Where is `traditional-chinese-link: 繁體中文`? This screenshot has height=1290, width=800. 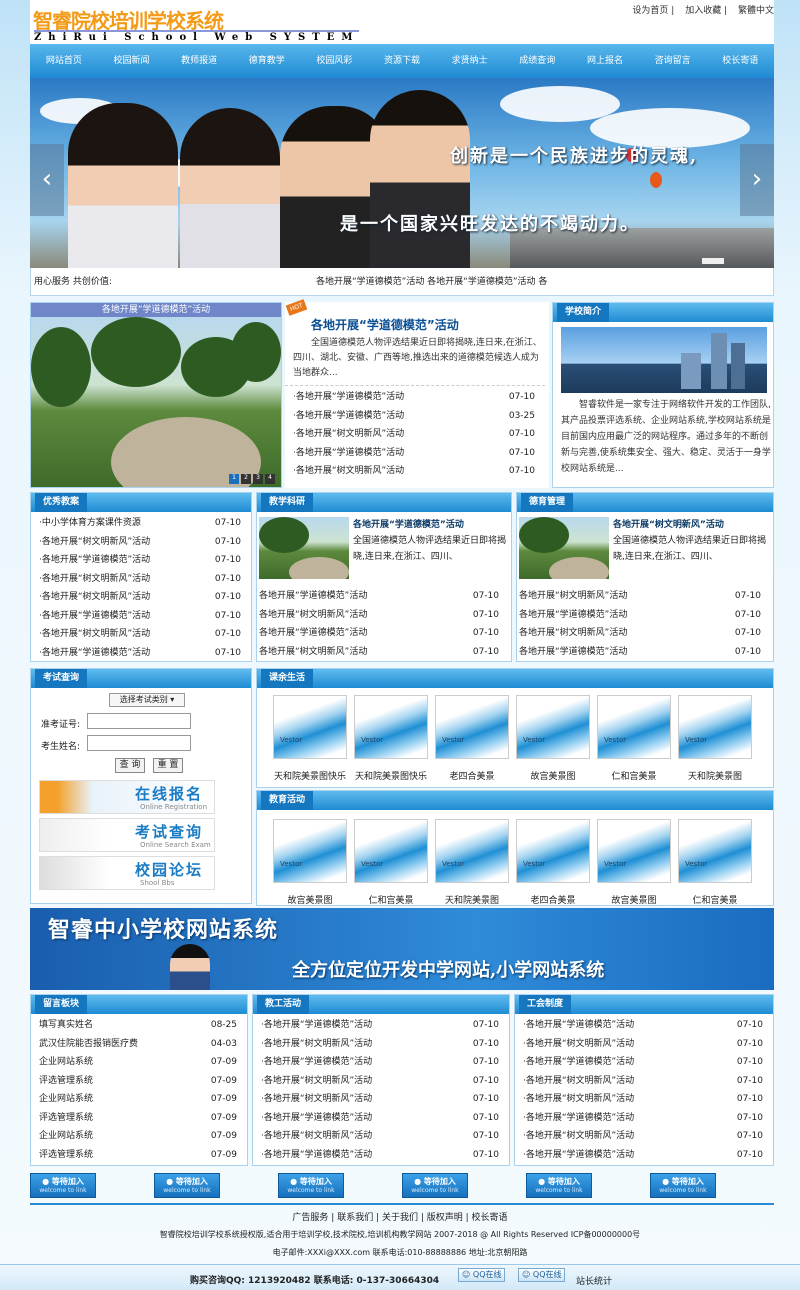
traditional-chinese-link: 繁體中文 is located at coordinates (756, 11).